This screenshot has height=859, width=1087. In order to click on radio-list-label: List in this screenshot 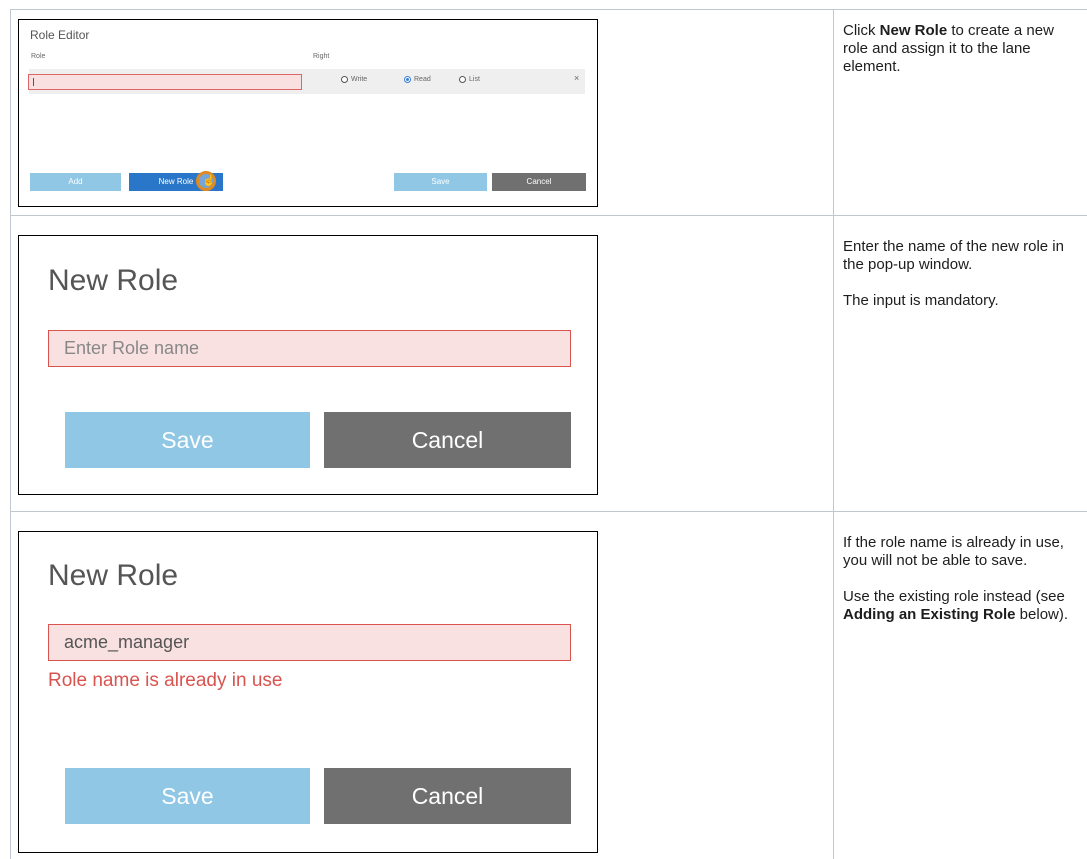, I will do `click(474, 79)`.